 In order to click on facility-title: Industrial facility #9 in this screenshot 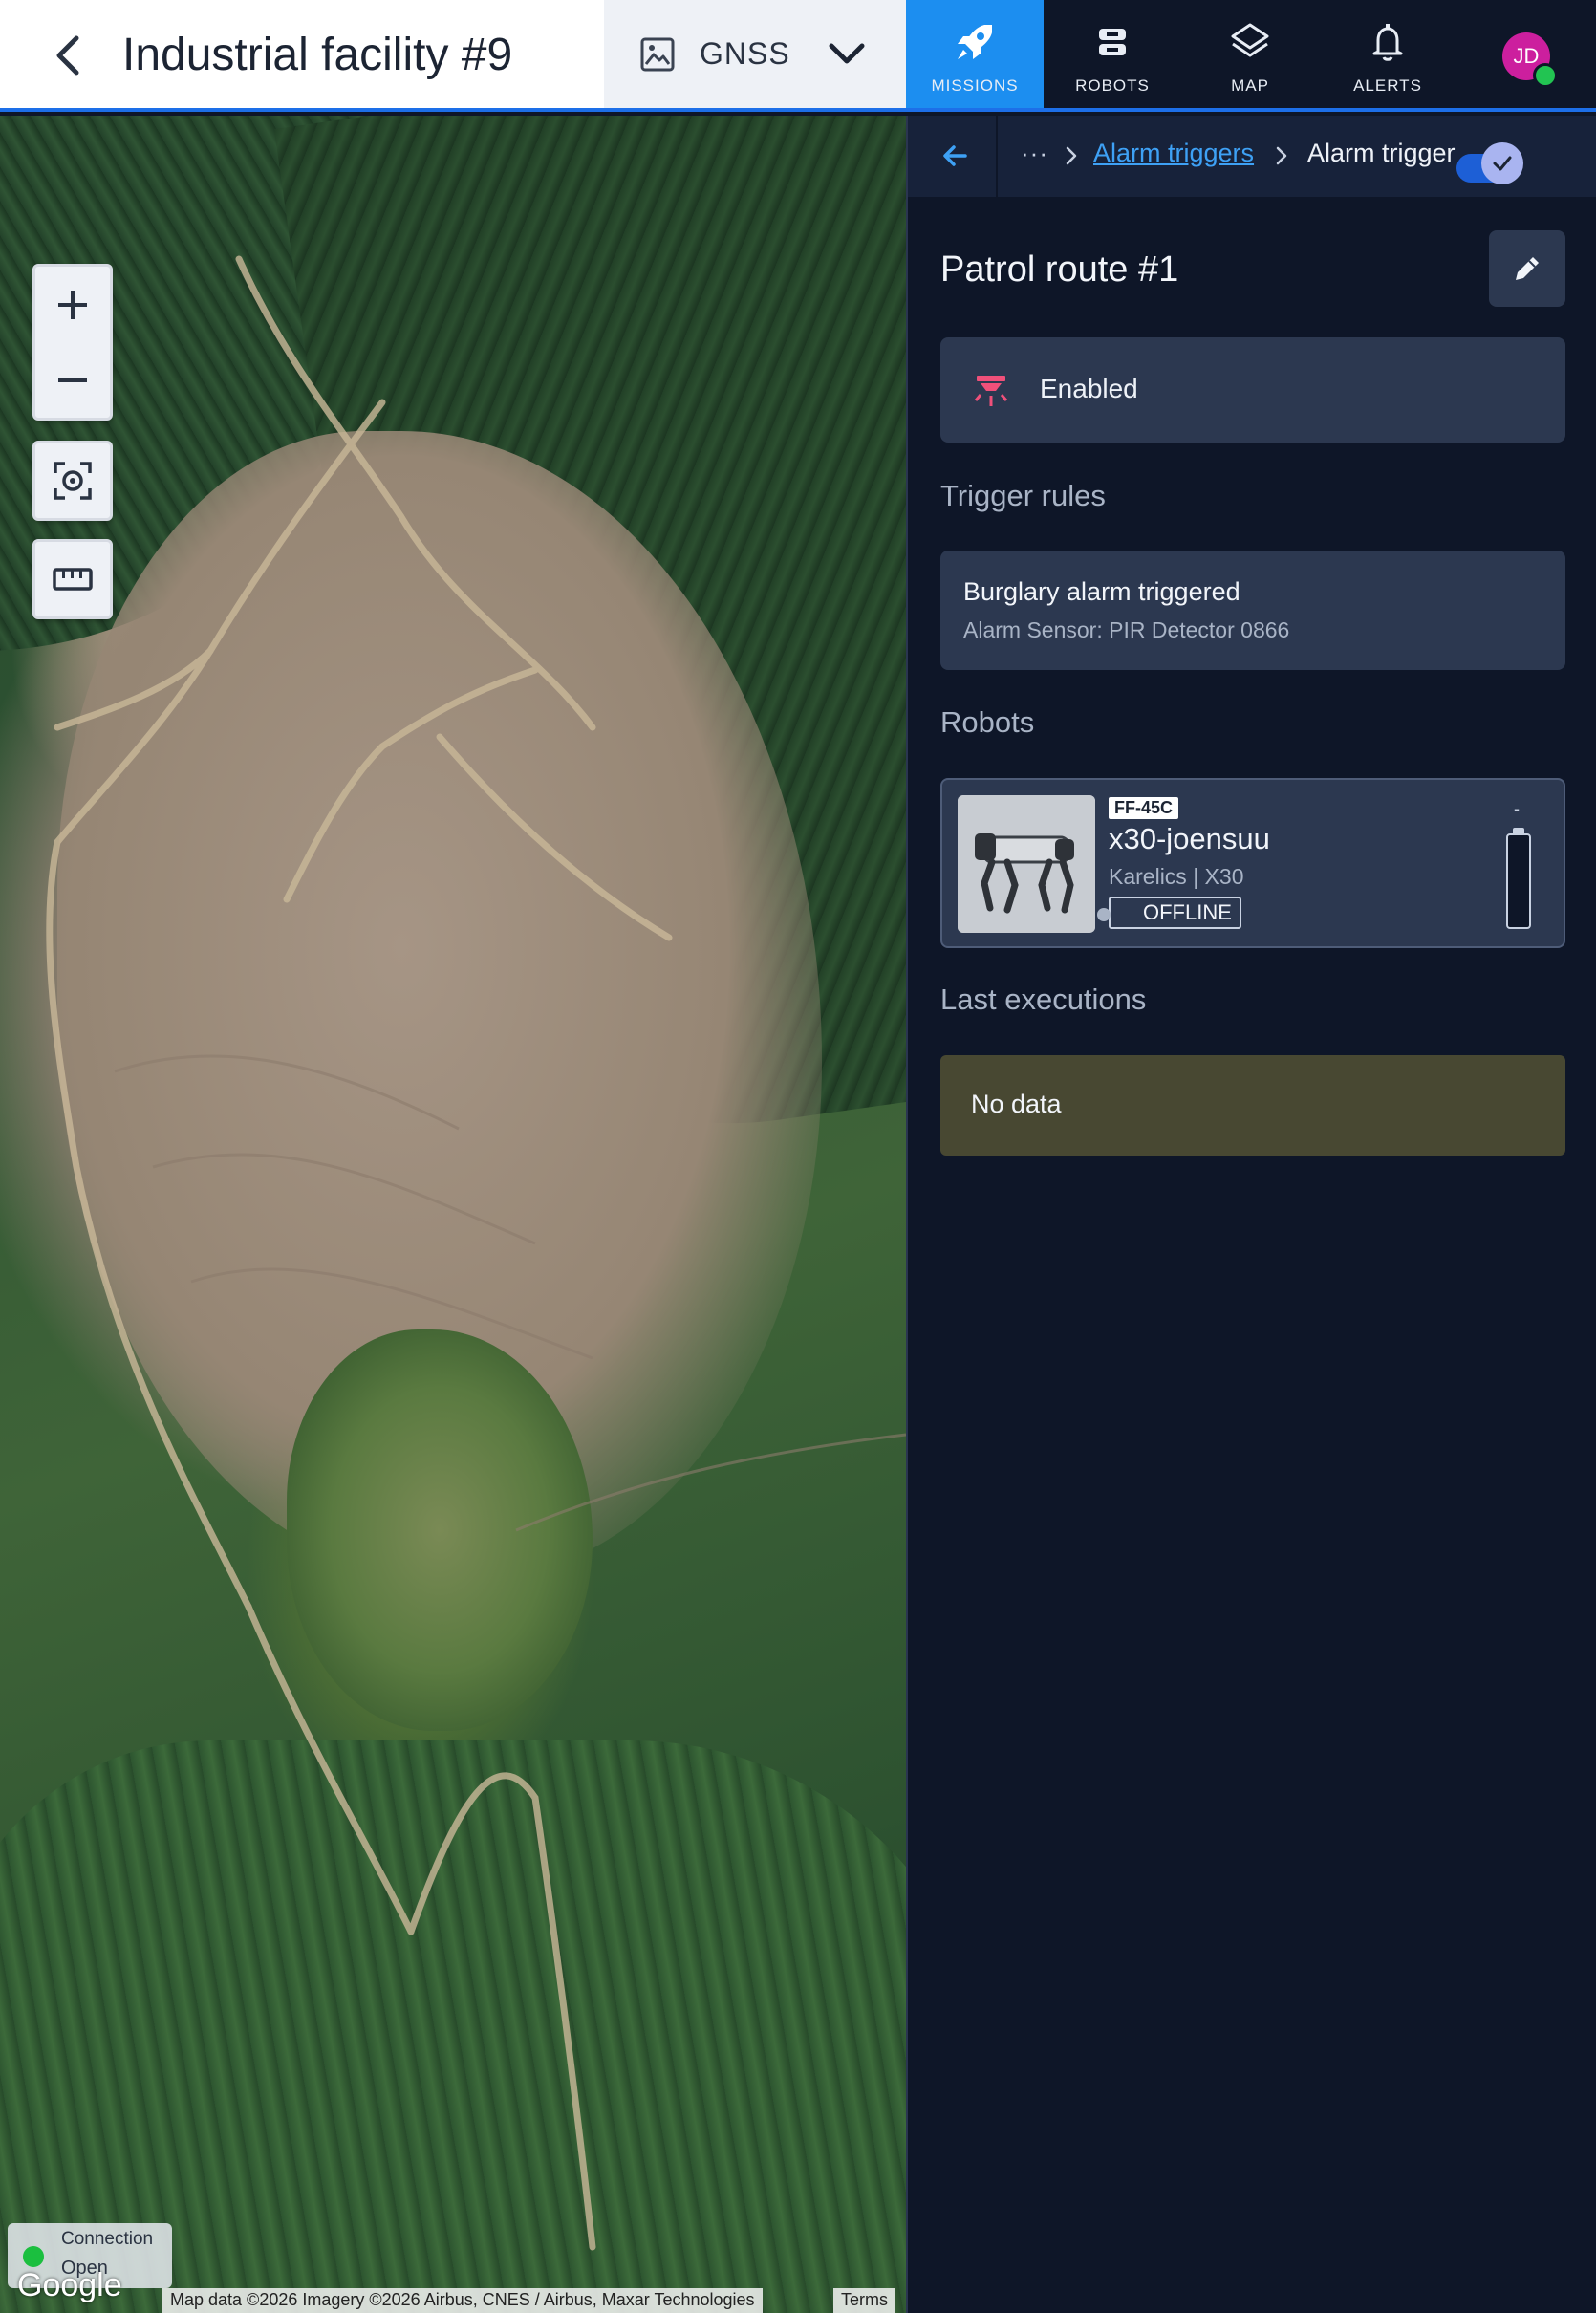, I will do `click(318, 55)`.